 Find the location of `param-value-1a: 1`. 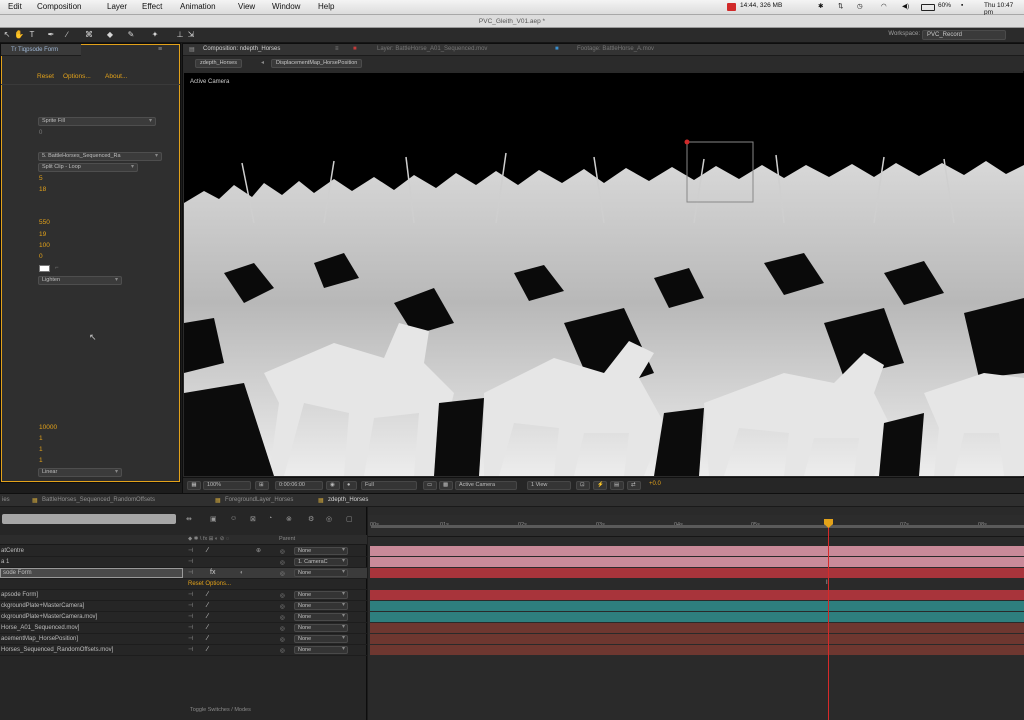

param-value-1a: 1 is located at coordinates (41, 438).